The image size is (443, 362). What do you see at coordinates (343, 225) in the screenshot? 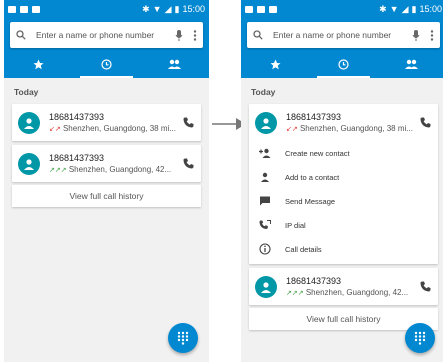
I see `menu-item-ip-dial: IP dial` at bounding box center [343, 225].